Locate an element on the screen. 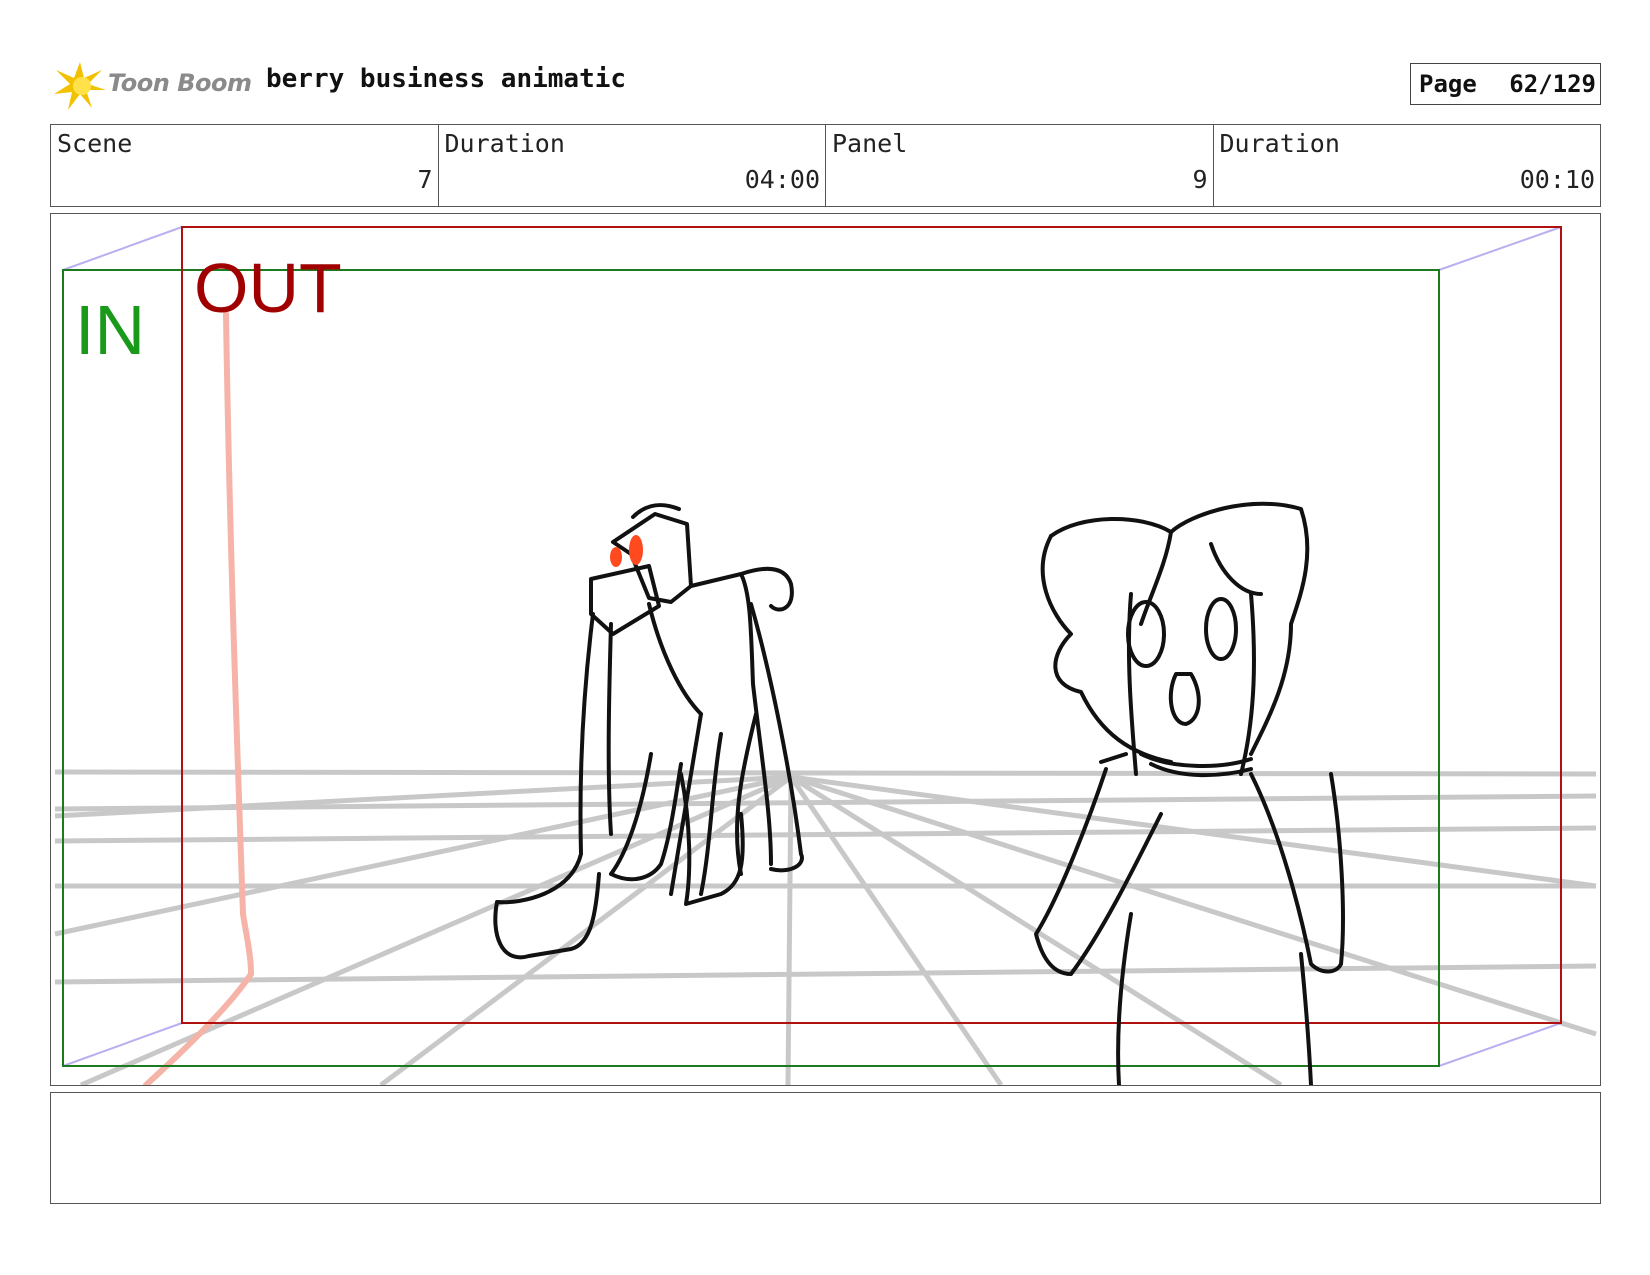 This screenshot has width=1650, height=1275. surprised-character is located at coordinates (1189, 793).